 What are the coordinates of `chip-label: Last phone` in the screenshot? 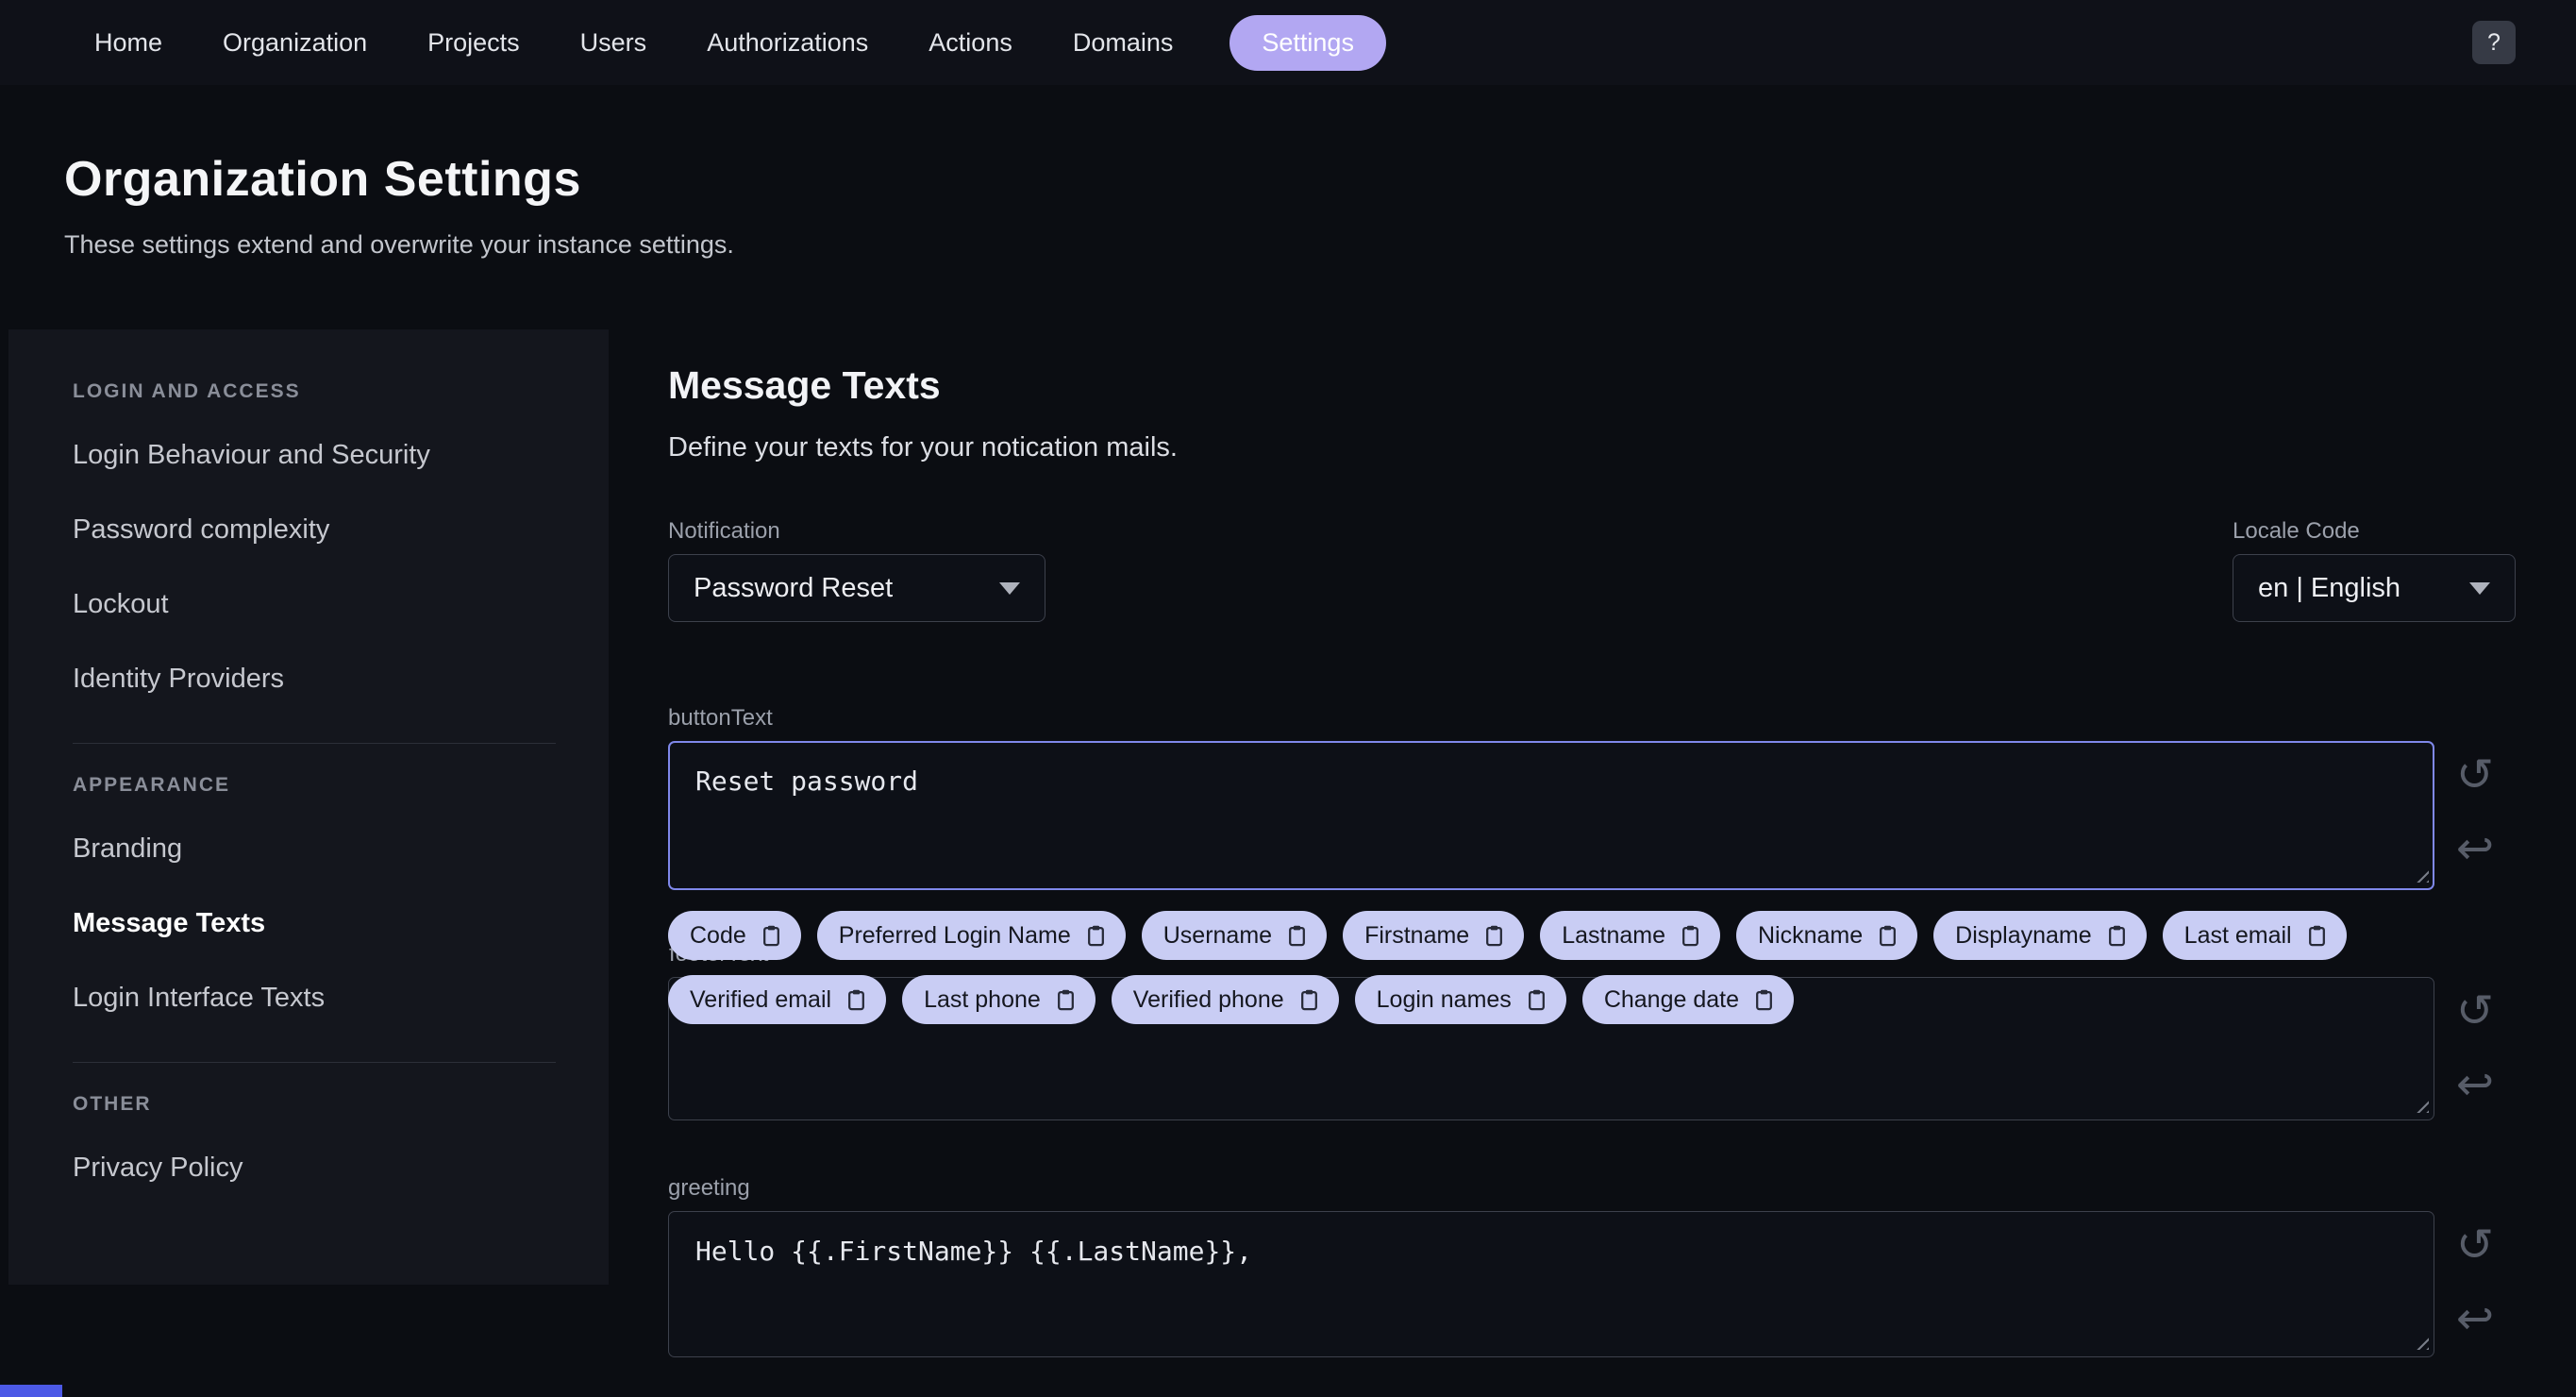 It's located at (982, 999).